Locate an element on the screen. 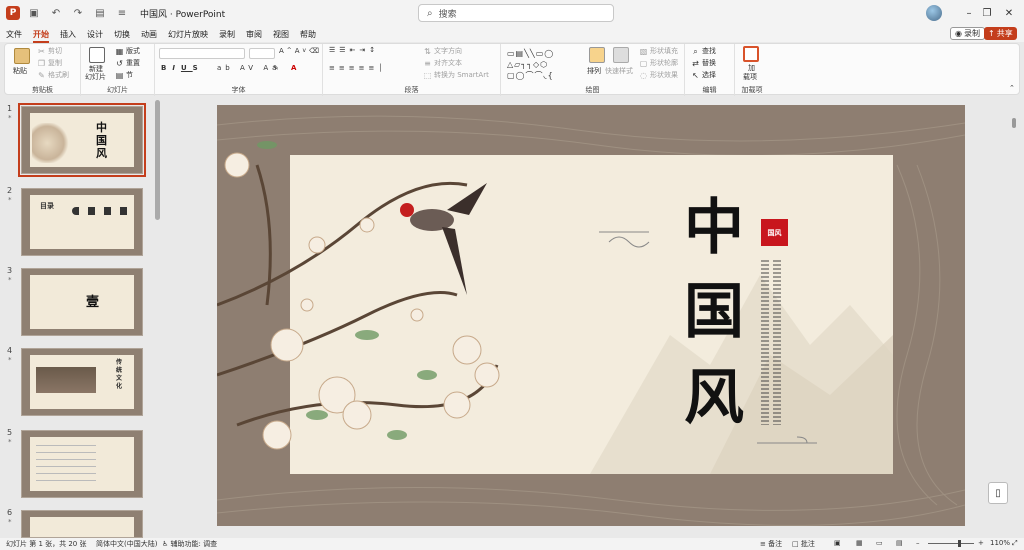 The width and height of the screenshot is (1024, 550). thumbnails-scrollbar is located at coordinates (157, 160).